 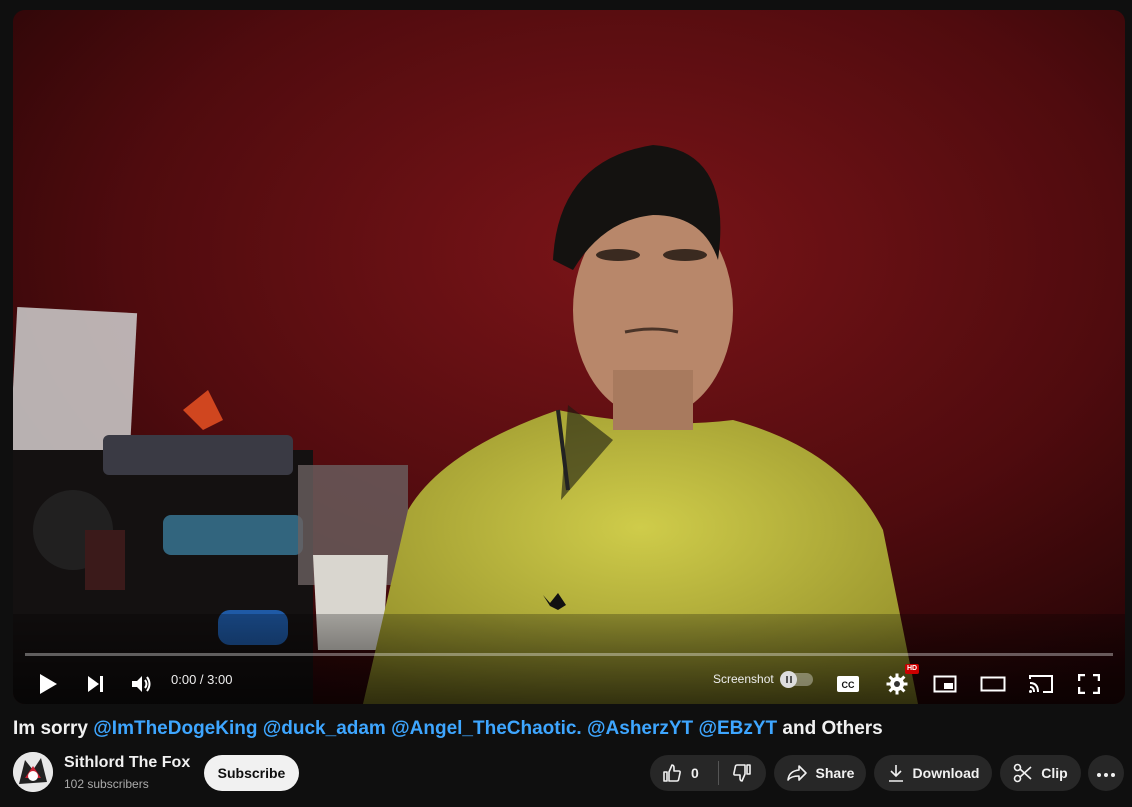 I want to click on mention-link: @duck_adam, so click(x=324, y=728).